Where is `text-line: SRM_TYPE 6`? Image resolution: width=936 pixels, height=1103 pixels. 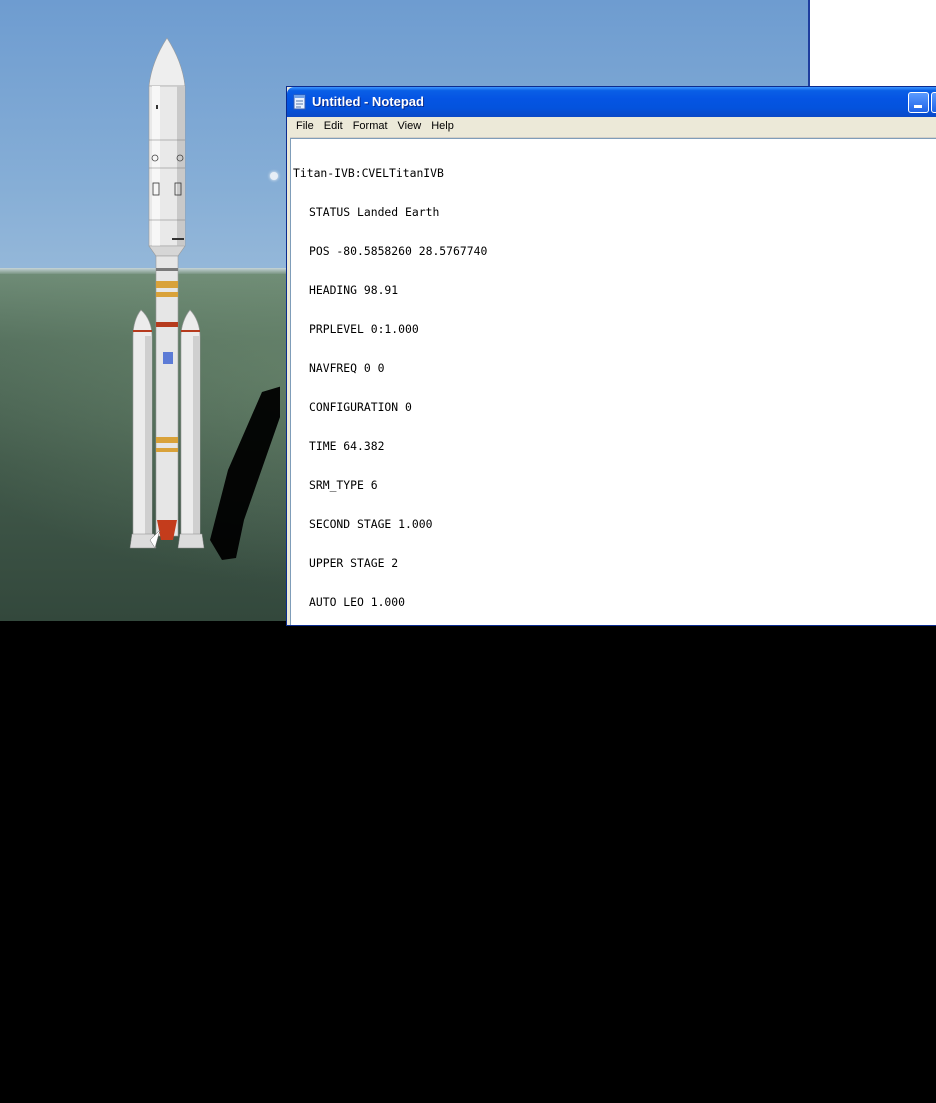 text-line: SRM_TYPE 6 is located at coordinates (343, 485).